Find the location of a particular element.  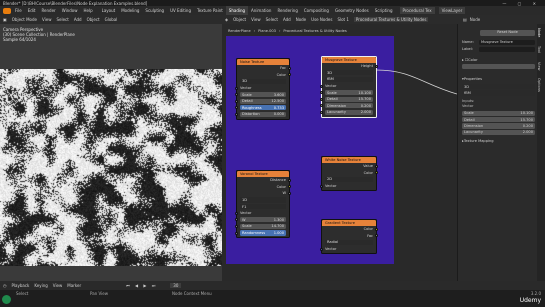

roughness-field: Roughness 0.733 is located at coordinates (263, 108).